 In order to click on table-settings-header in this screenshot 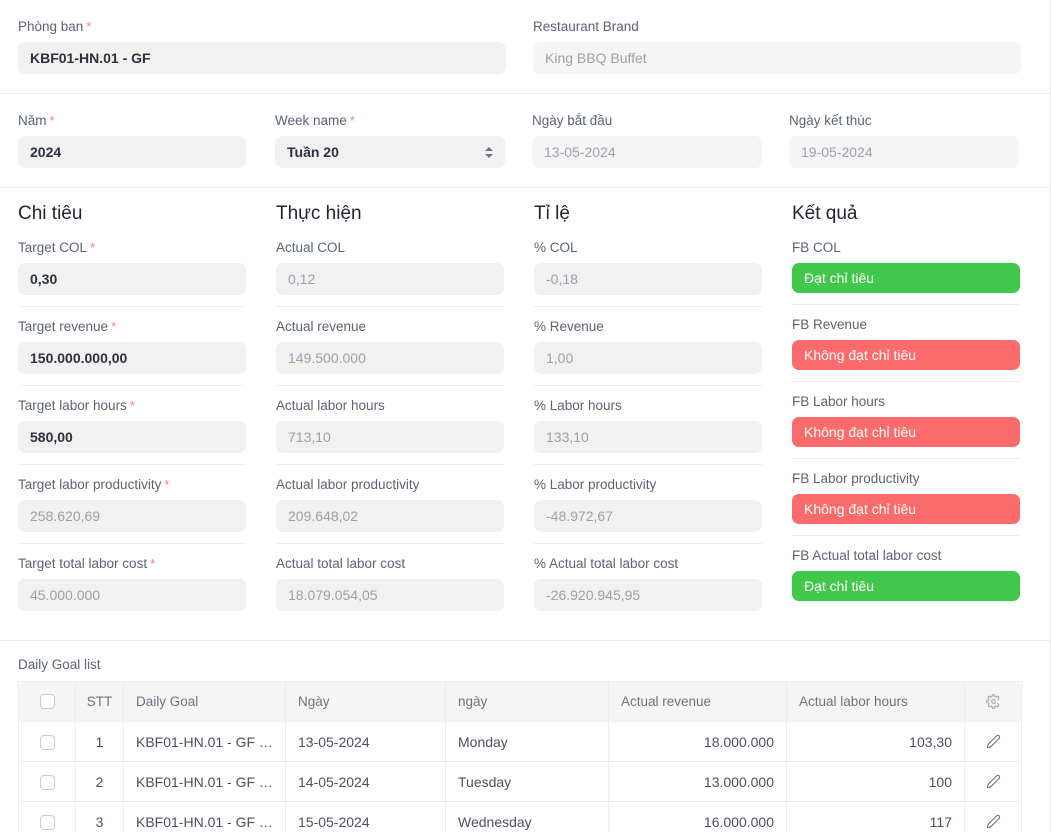, I will do `click(993, 701)`.